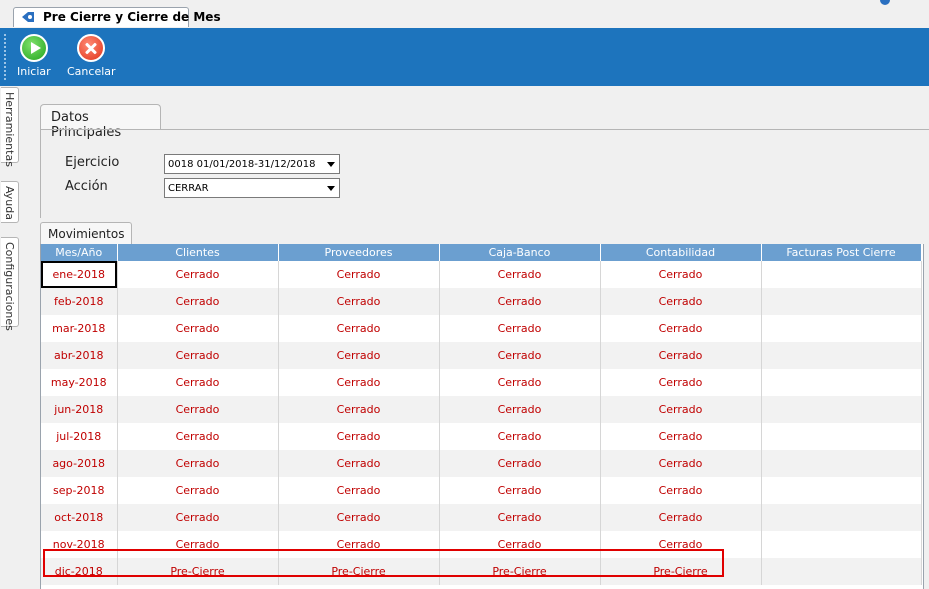 The image size is (929, 589). What do you see at coordinates (91, 56) in the screenshot?
I see `cancel-button: Cancelar` at bounding box center [91, 56].